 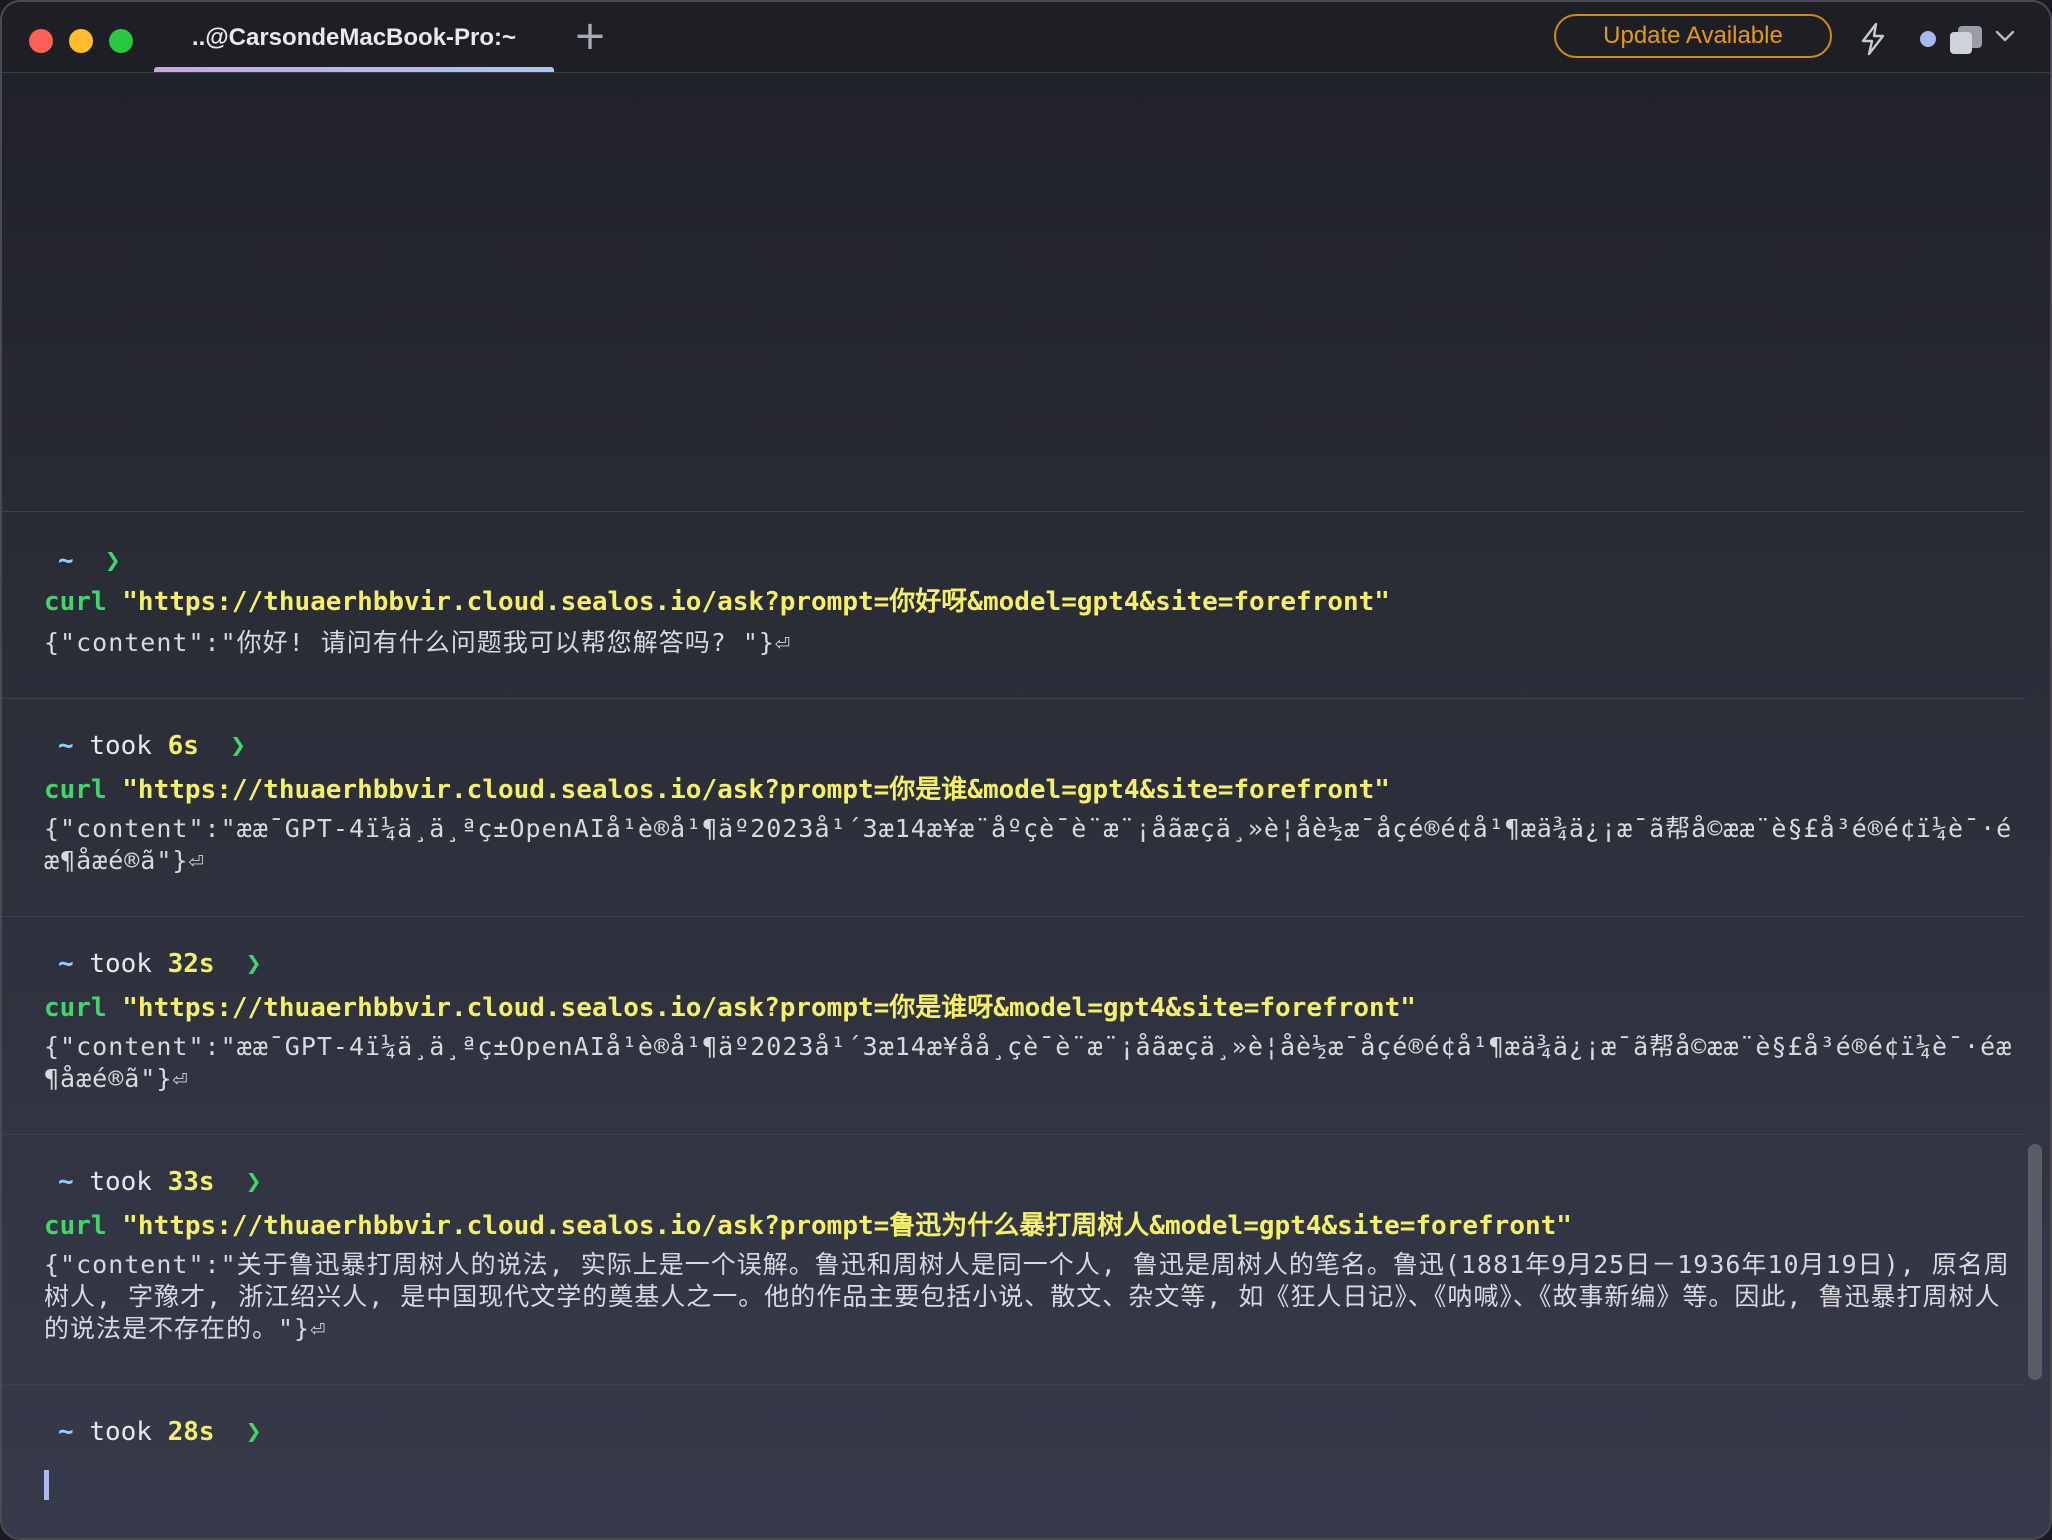 I want to click on zoom-window-button, so click(x=121, y=41).